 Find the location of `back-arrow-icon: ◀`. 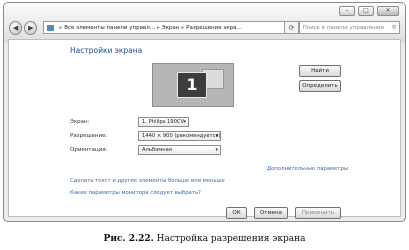

back-arrow-icon: ◀ is located at coordinates (16, 27).